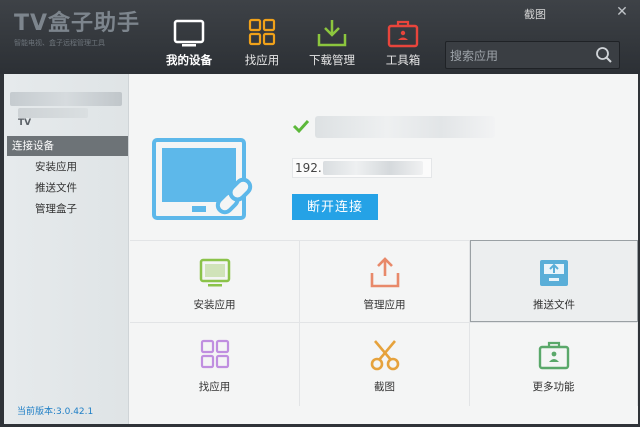  Describe the element at coordinates (332, 60) in the screenshot. I see `tab-label: 下载管理` at that location.